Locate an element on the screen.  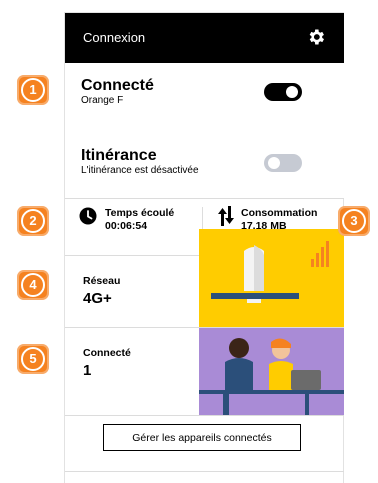
network-label: Réseau is located at coordinates (102, 281).